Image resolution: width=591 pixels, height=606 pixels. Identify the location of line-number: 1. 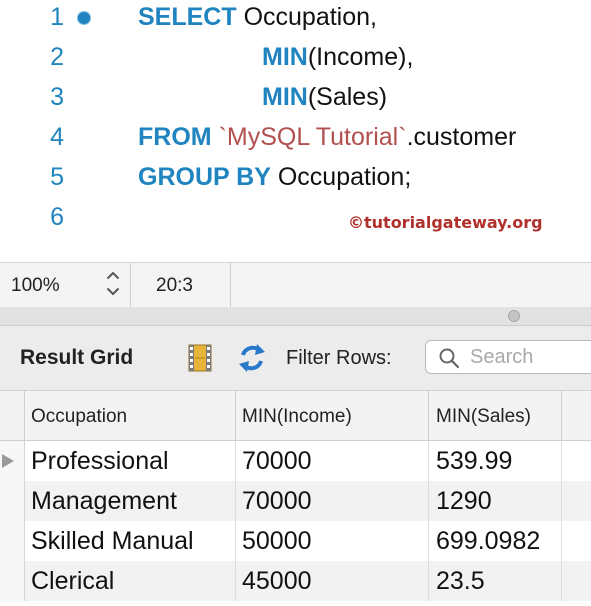
(57, 17).